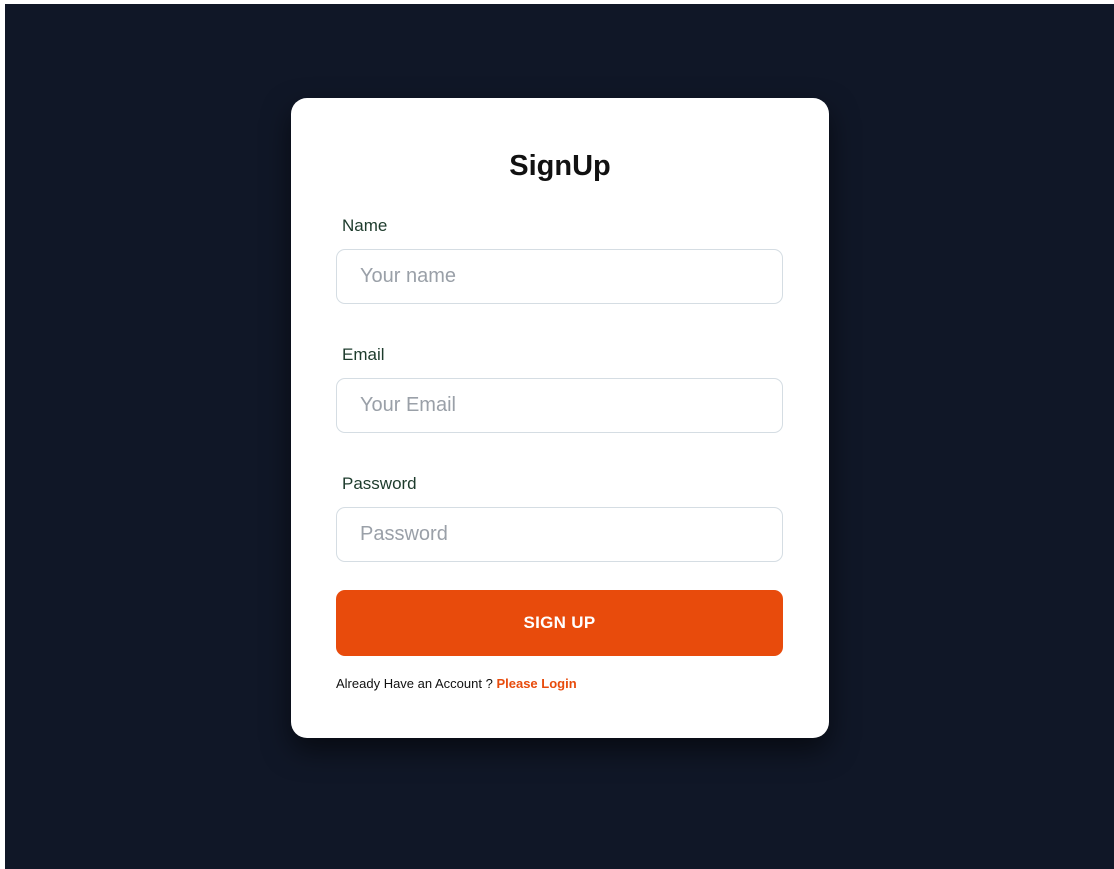  Describe the element at coordinates (559, 623) in the screenshot. I see `signup-button: SIGN UP` at that location.